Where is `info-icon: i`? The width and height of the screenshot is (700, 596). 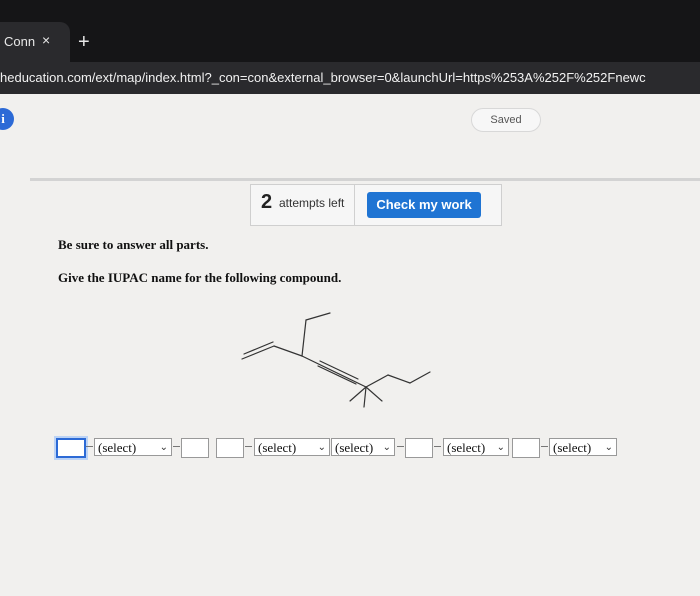 info-icon: i is located at coordinates (7, 119).